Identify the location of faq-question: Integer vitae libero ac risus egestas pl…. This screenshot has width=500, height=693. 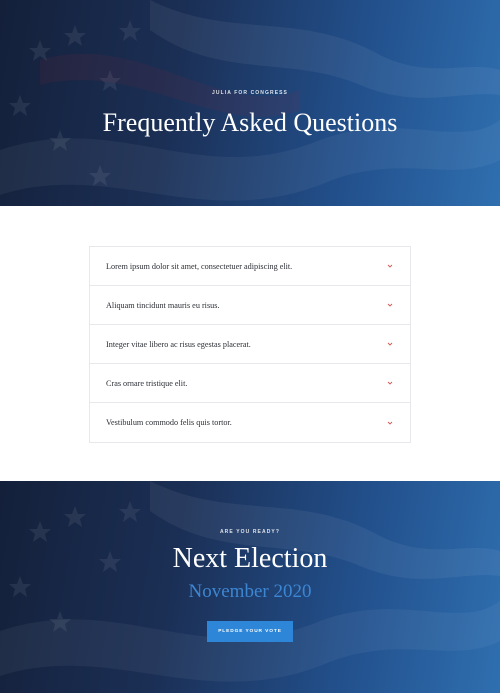
(178, 344).